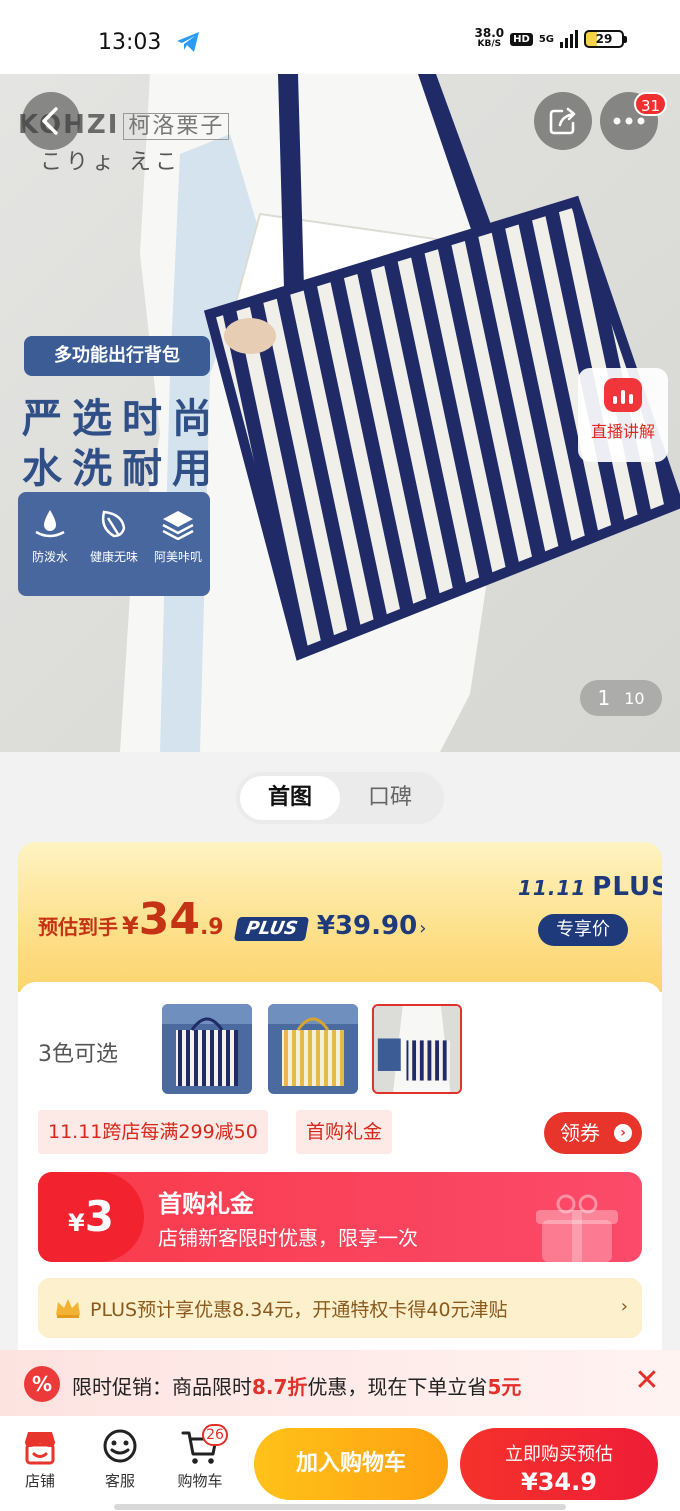 This screenshot has width=680, height=1511. Describe the element at coordinates (521, 39) in the screenshot. I see `hd-icon: HD` at that location.